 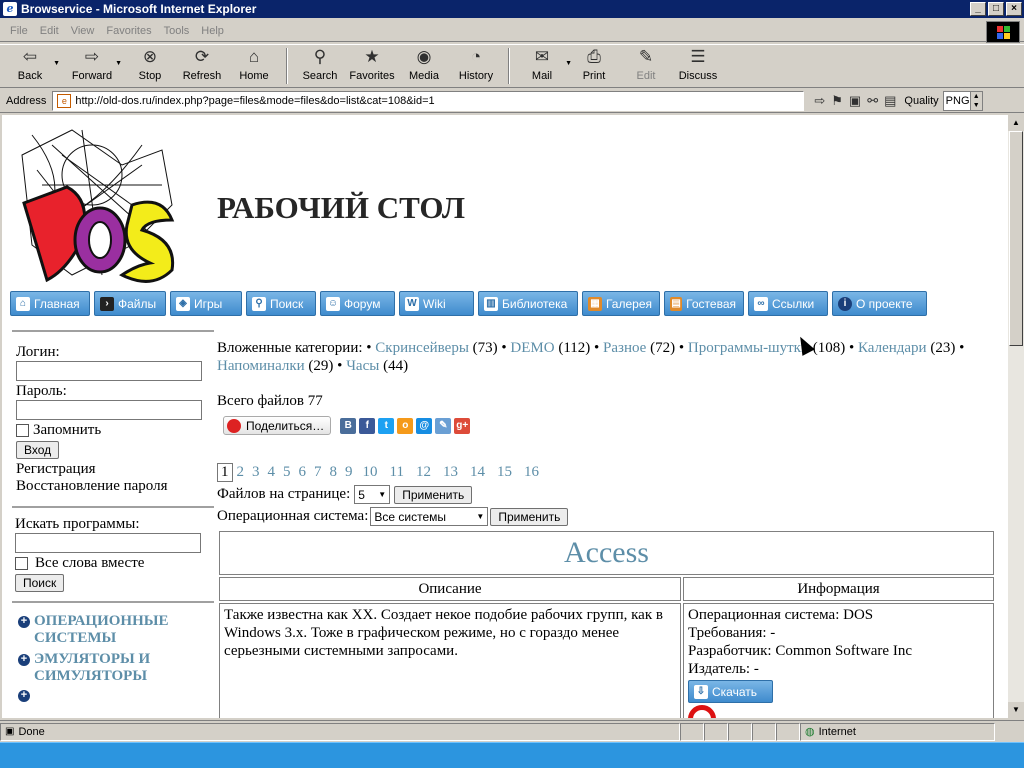 I want to click on subcat-link: DEMO, so click(x=532, y=348).